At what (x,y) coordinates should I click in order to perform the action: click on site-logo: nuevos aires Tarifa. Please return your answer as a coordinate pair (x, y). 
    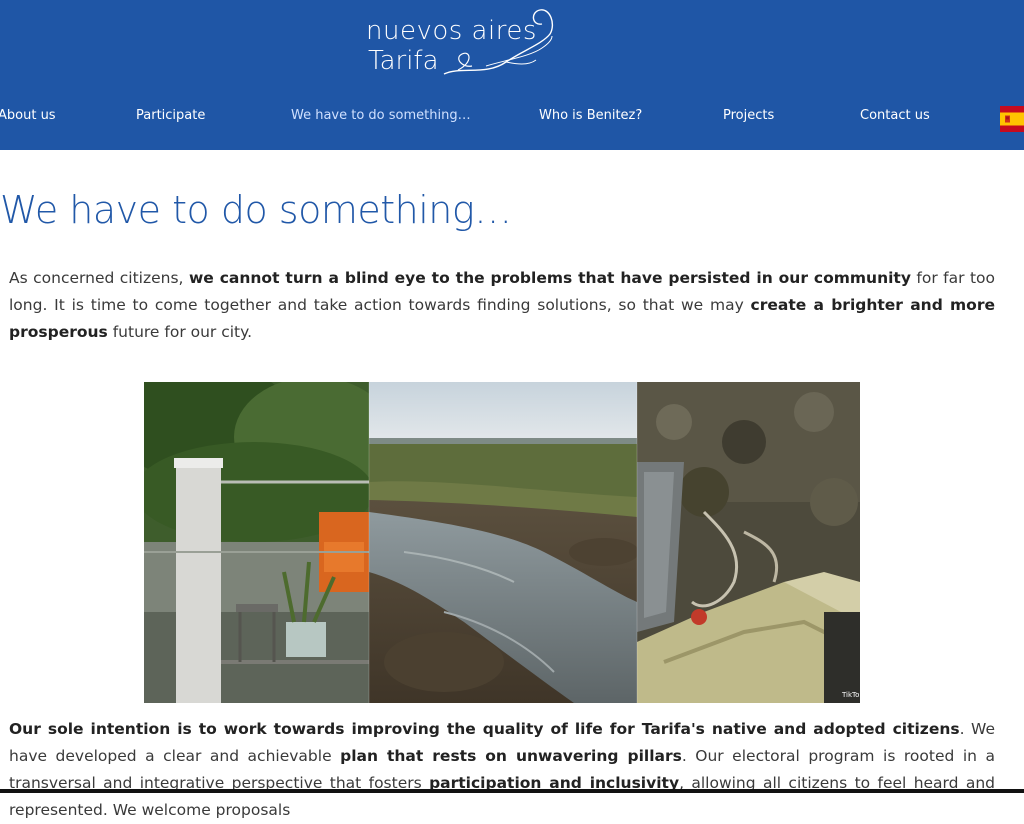
    Looking at the image, I should click on (461, 44).